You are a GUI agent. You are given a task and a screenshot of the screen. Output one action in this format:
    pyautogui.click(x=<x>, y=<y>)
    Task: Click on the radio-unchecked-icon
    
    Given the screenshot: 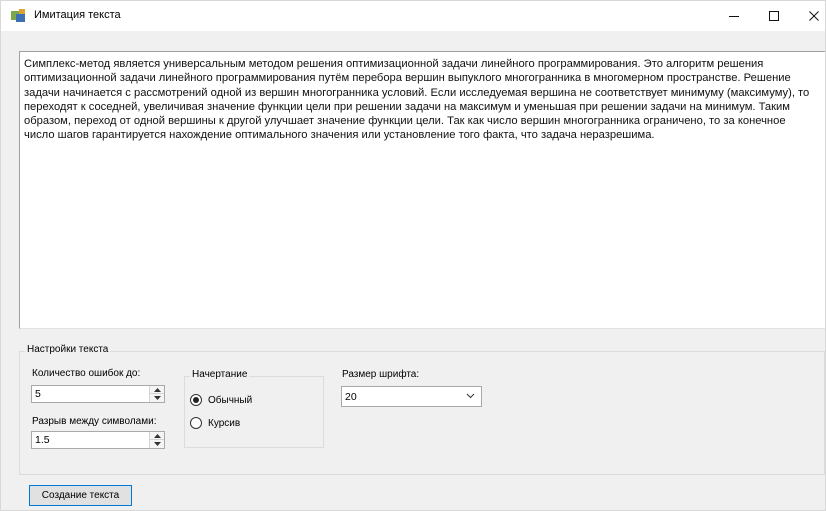 What is the action you would take?
    pyautogui.click(x=196, y=423)
    